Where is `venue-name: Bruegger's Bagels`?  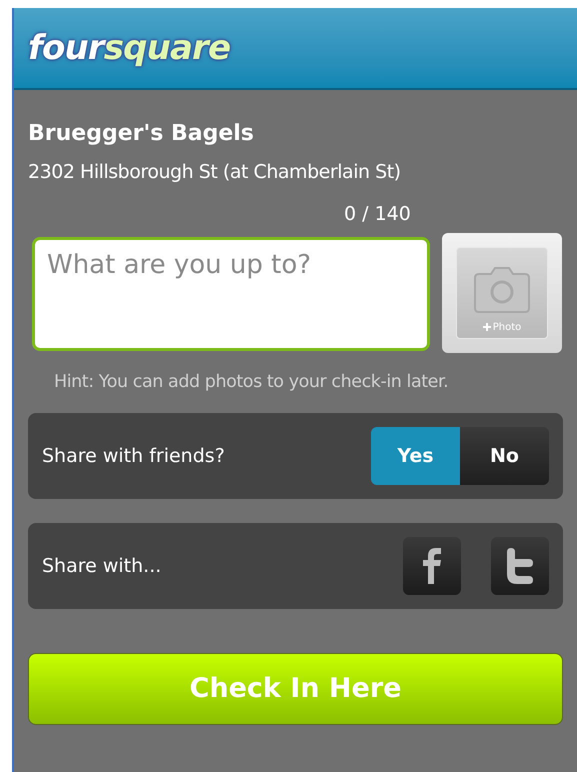
venue-name: Bruegger's Bagels is located at coordinates (141, 134).